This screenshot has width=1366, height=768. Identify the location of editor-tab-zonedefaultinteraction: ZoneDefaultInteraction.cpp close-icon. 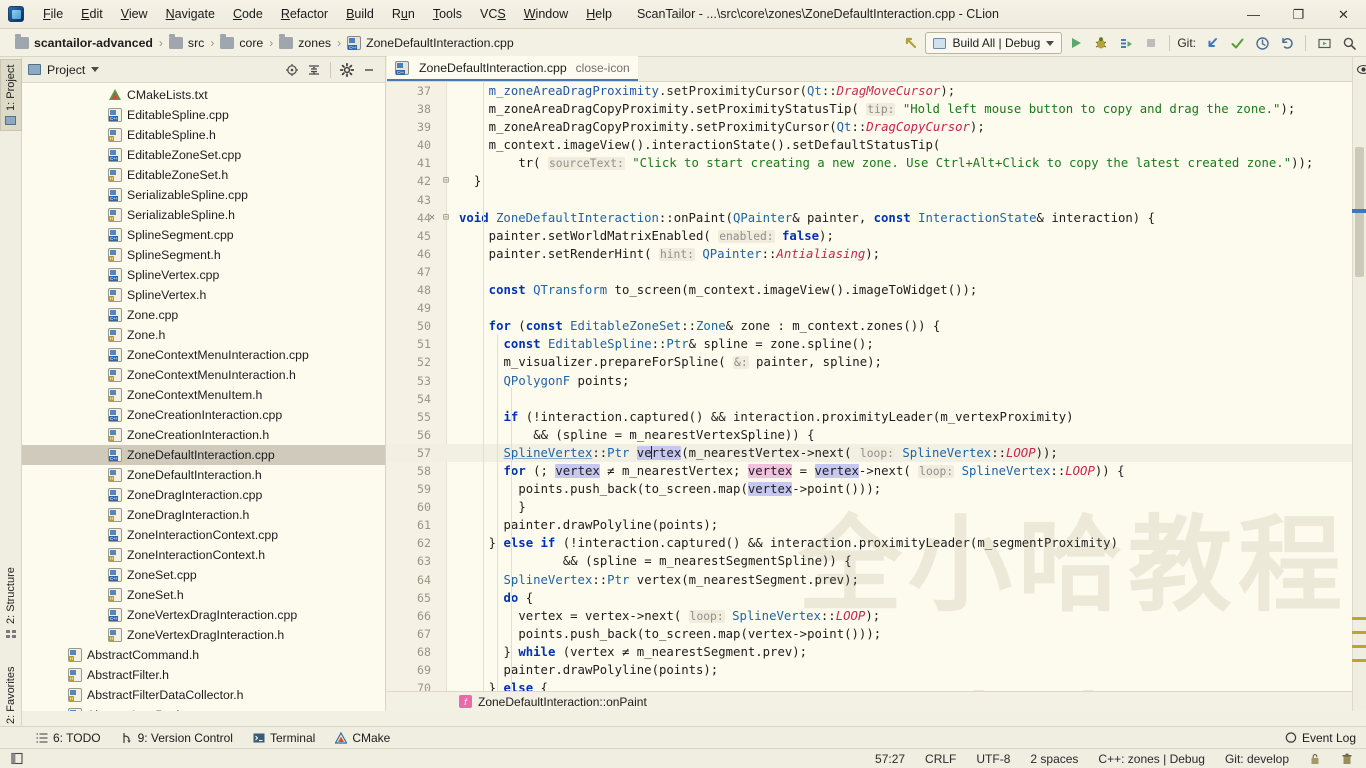
(512, 68).